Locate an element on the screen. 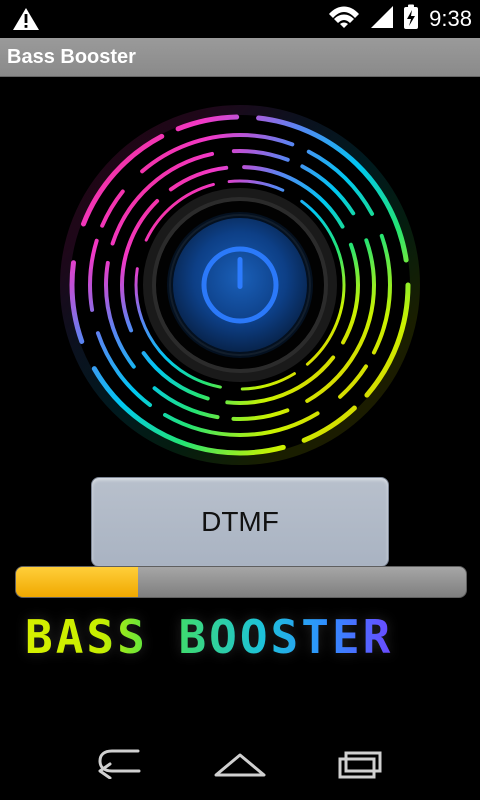  recents-icon is located at coordinates (360, 765).